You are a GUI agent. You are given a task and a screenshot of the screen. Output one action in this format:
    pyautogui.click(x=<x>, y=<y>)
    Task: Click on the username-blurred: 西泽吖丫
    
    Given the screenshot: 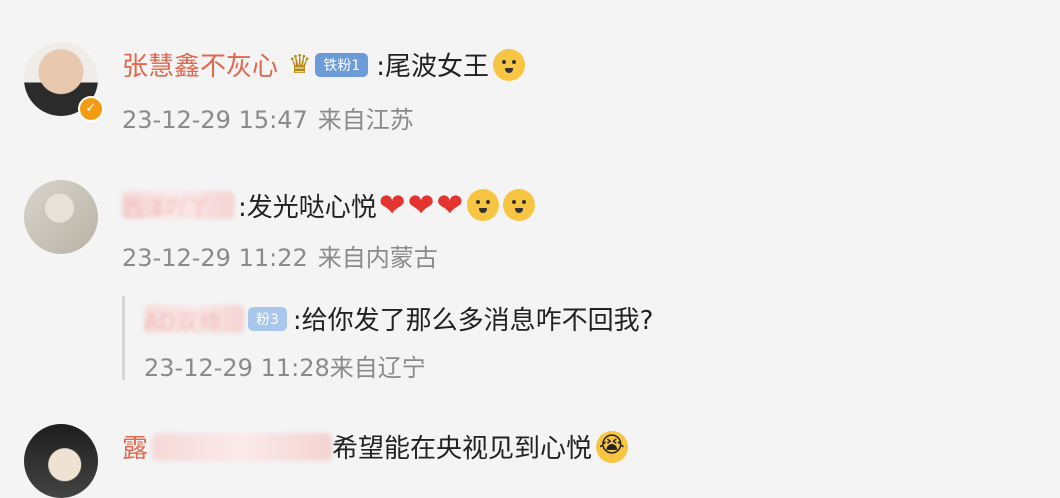 What is the action you would take?
    pyautogui.click(x=178, y=206)
    